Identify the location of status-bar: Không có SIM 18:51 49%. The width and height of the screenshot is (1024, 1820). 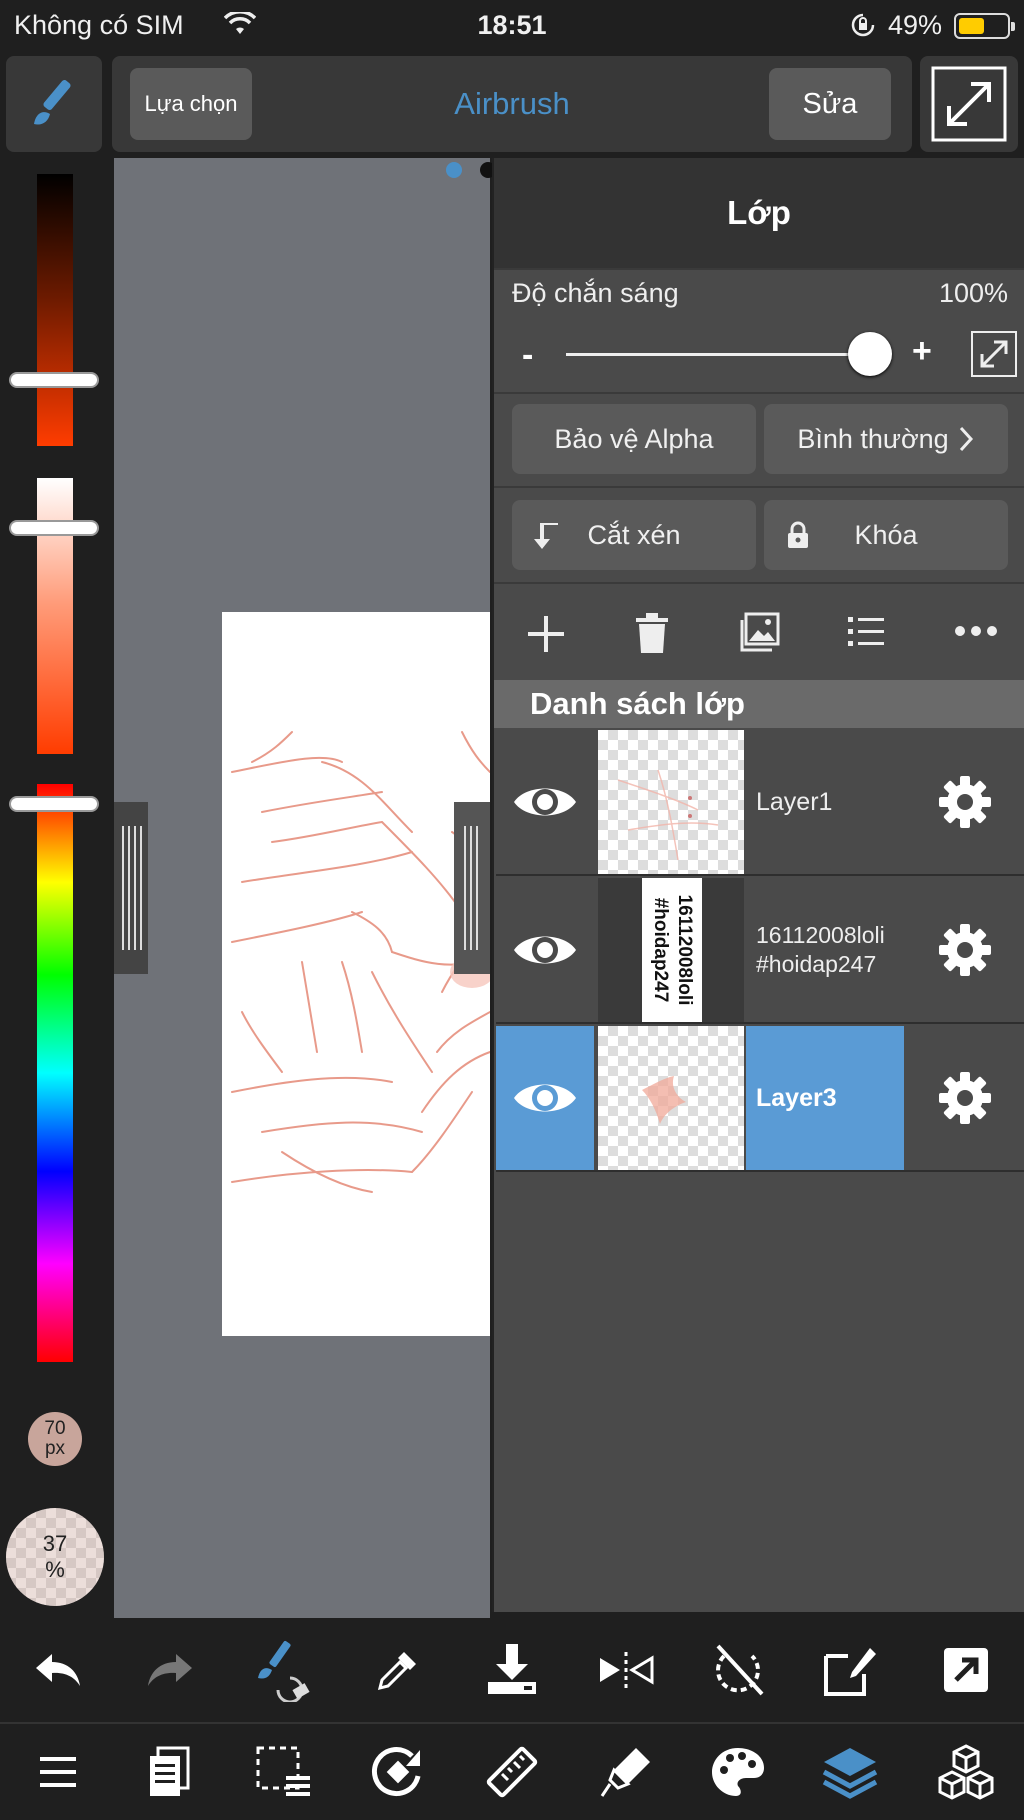
(512, 25).